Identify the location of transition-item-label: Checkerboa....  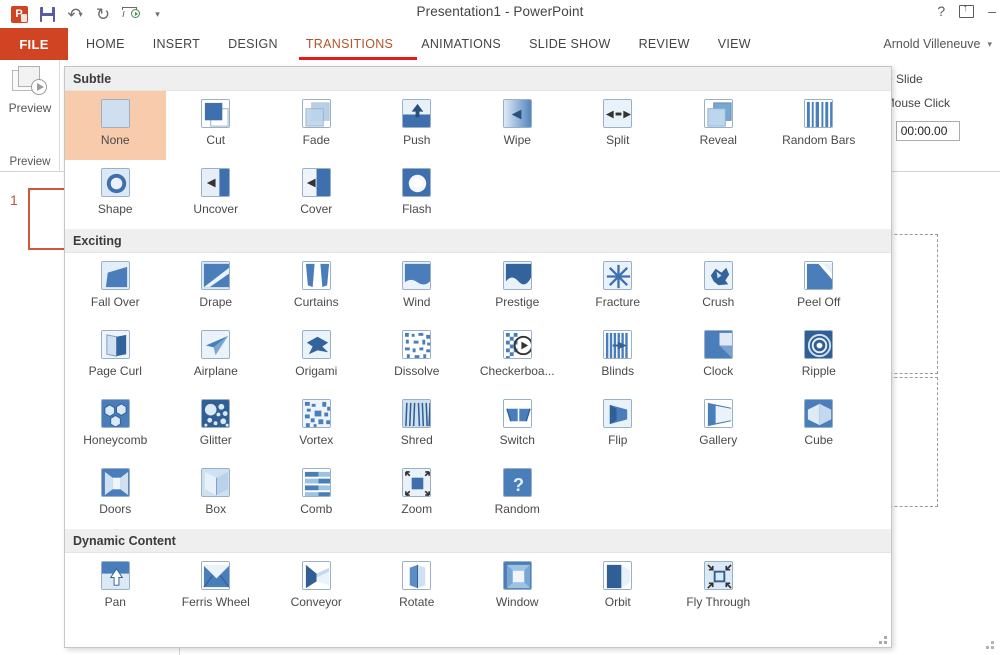
(517, 371).